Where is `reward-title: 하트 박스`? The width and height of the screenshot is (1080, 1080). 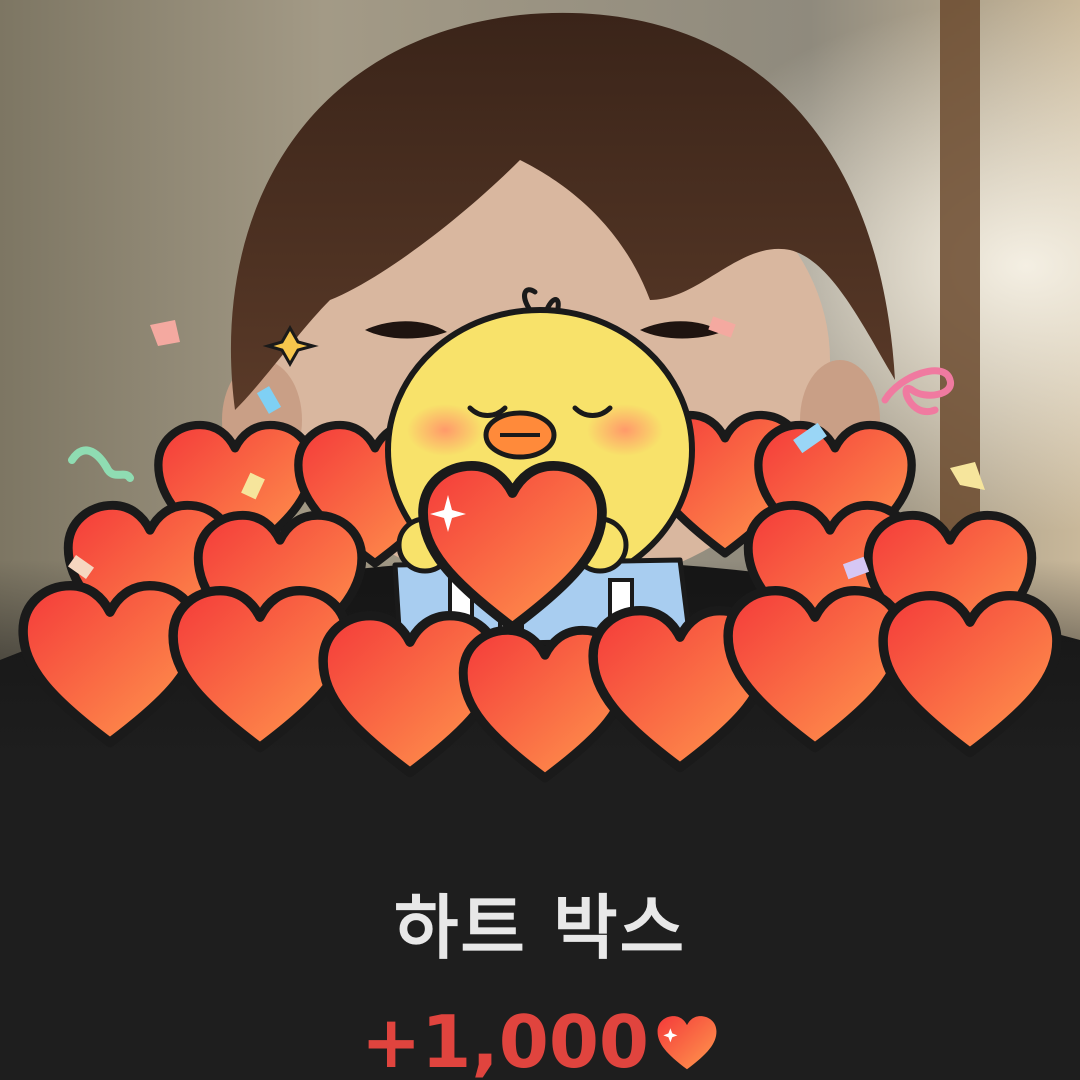
reward-title: 하트 박스 is located at coordinates (540, 928).